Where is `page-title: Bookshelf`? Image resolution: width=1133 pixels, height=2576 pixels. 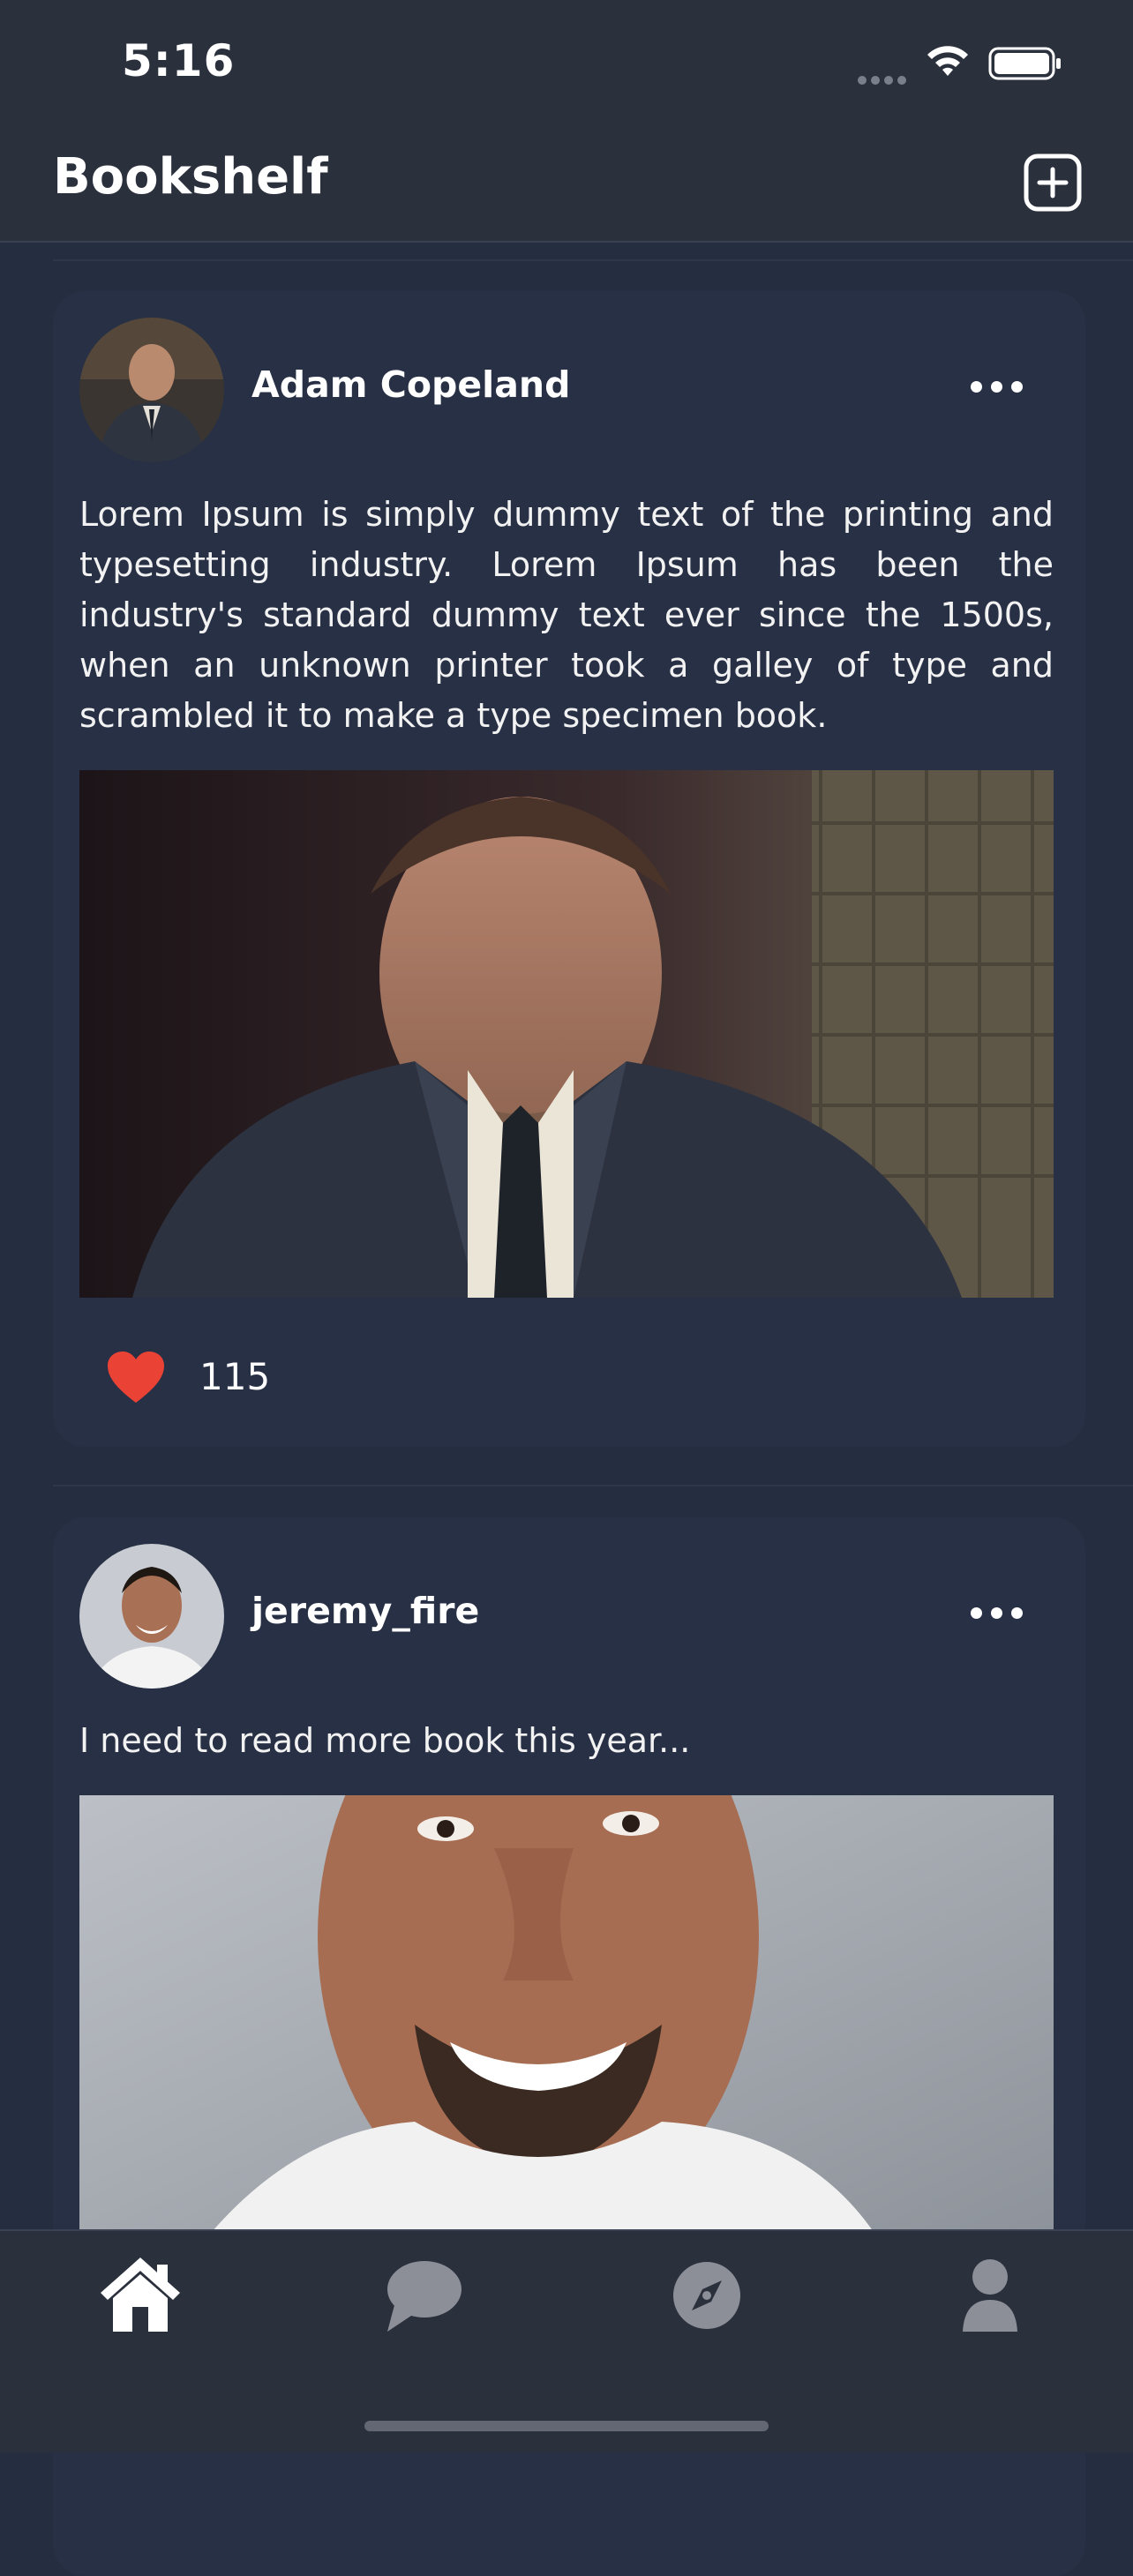
page-title: Bookshelf is located at coordinates (191, 177).